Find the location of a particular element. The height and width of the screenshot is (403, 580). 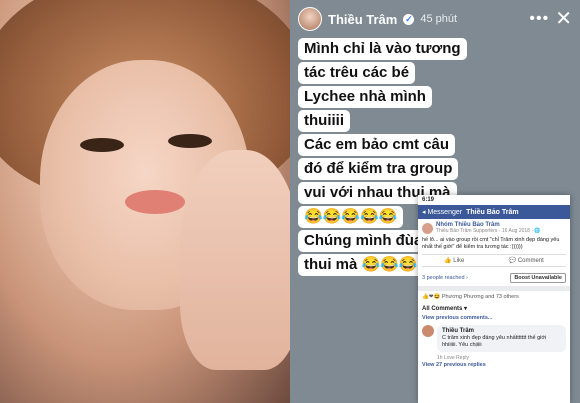

story-header: Thiều Trâm ✓ 45 phút ••• ✕ is located at coordinates (435, 19).